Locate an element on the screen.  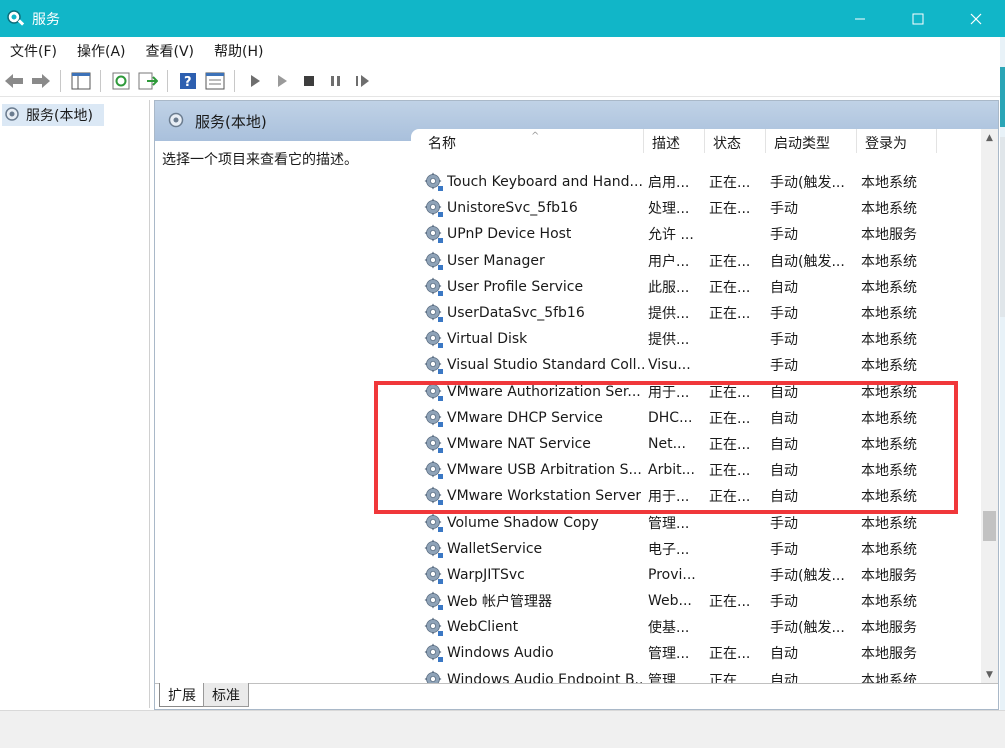
help-button: ? is located at coordinates (188, 81).